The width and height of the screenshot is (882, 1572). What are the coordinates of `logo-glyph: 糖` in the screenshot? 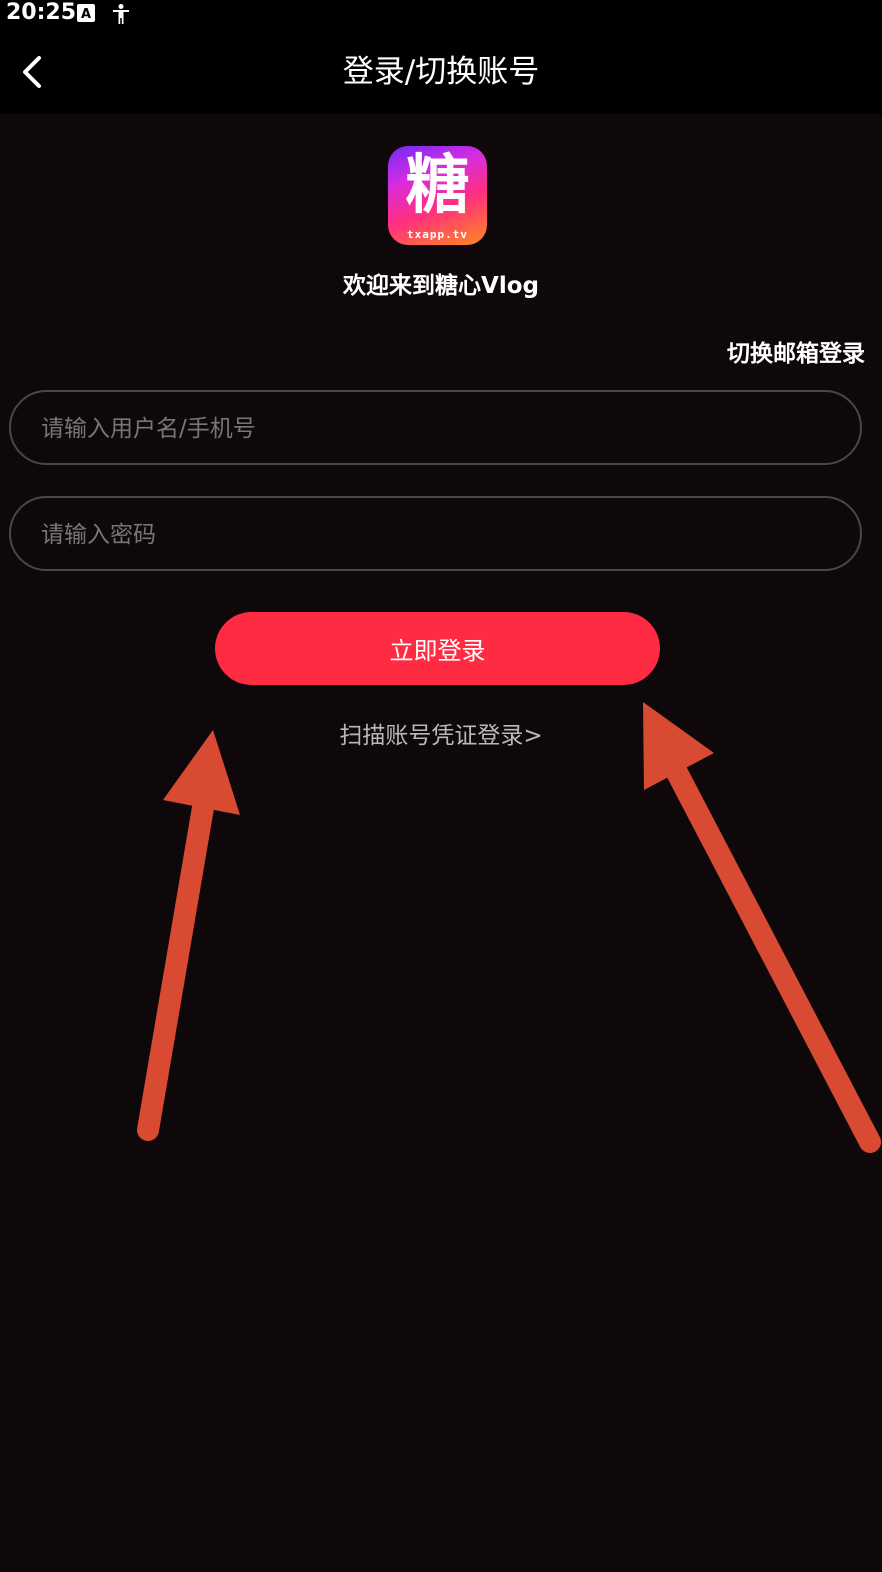 It's located at (437, 186).